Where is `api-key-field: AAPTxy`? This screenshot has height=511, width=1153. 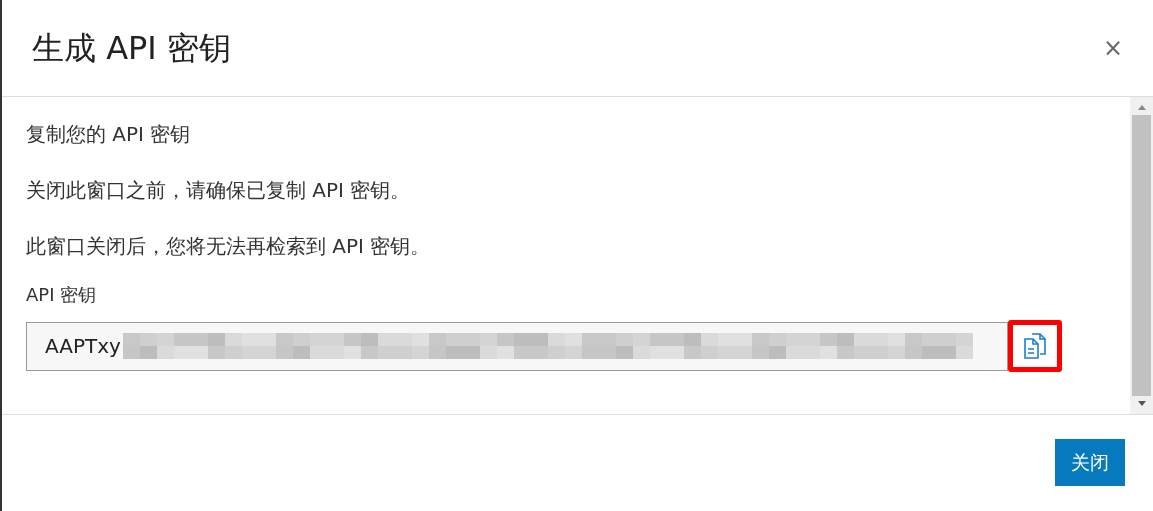
api-key-field: AAPTxy is located at coordinates (517, 346).